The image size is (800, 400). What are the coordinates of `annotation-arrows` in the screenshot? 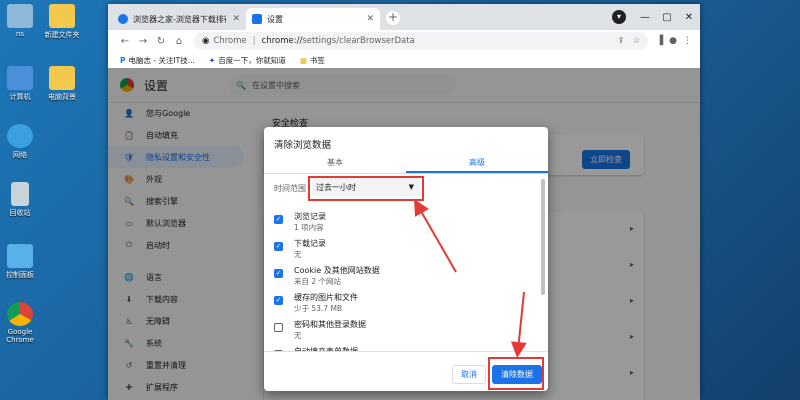 It's located at (470, 278).